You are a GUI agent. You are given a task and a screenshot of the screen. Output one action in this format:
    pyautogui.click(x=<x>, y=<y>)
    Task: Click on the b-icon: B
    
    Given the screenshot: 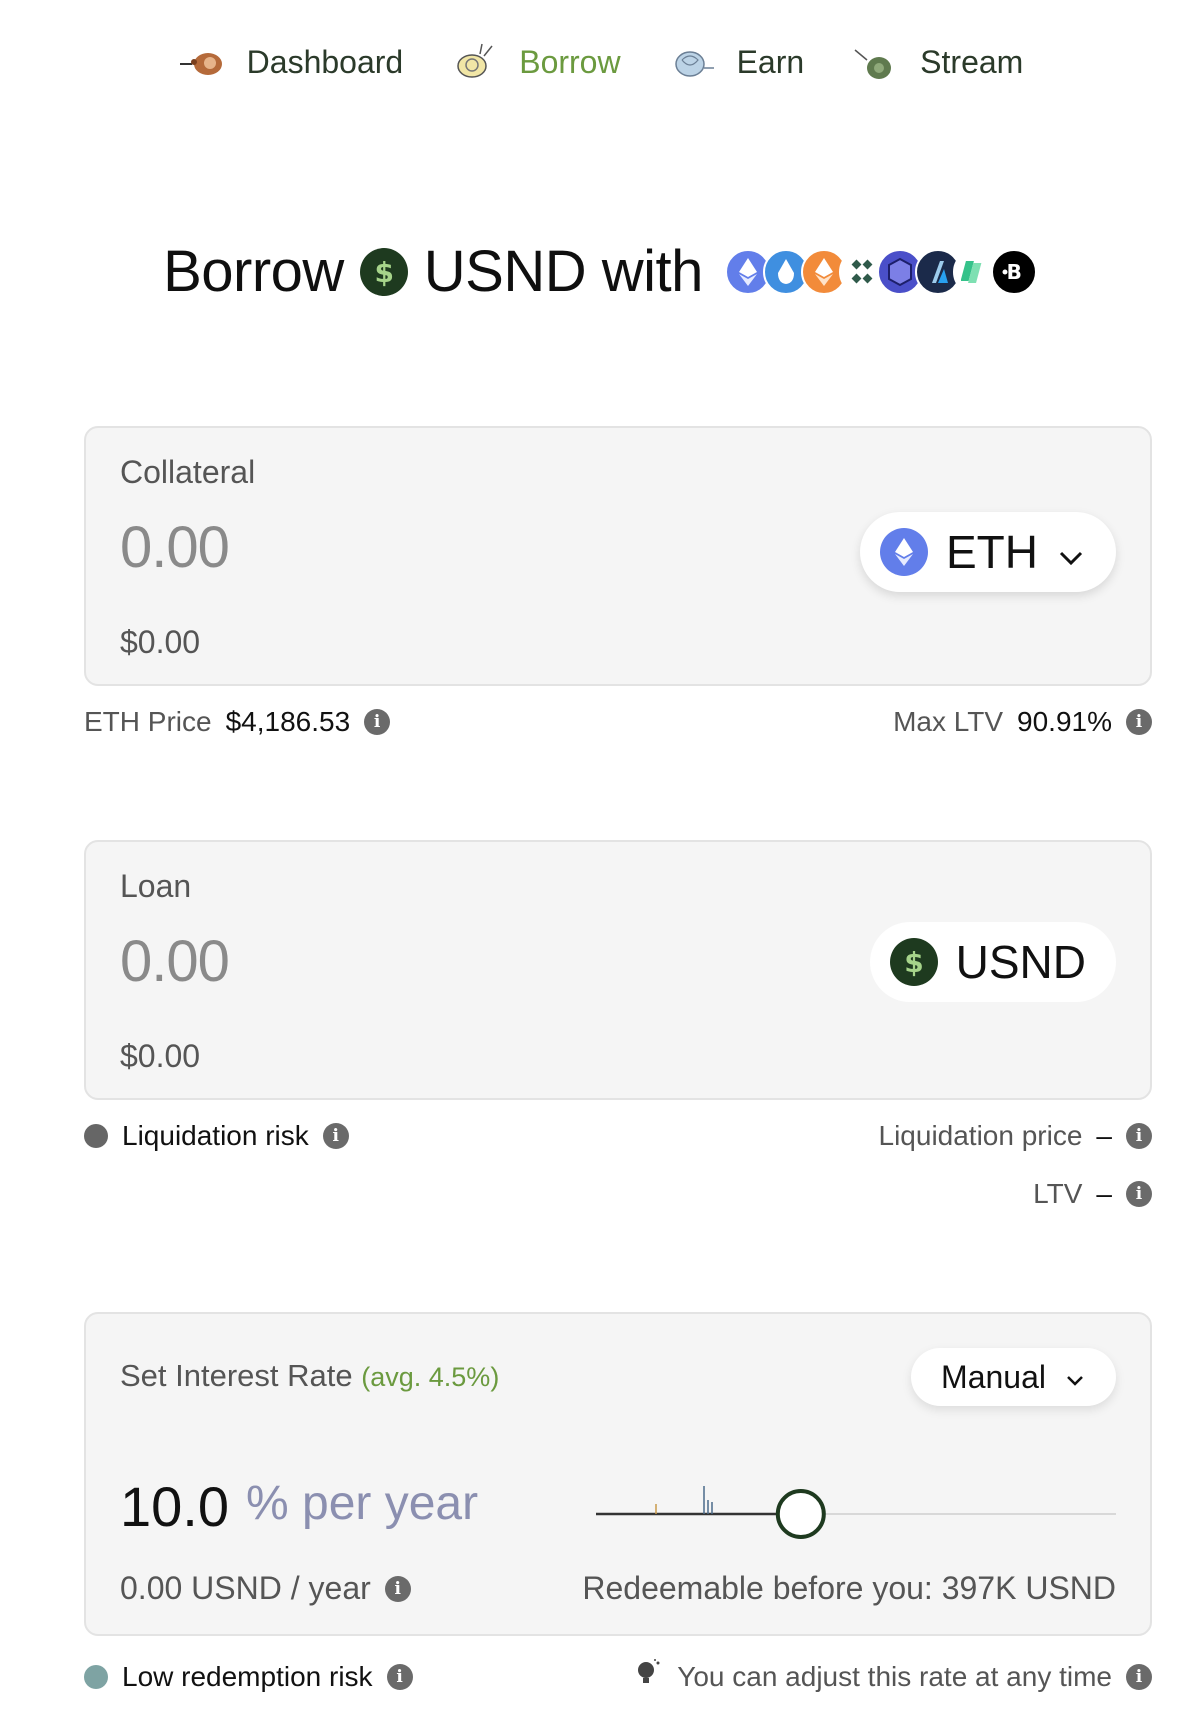 What is the action you would take?
    pyautogui.click(x=1013, y=271)
    